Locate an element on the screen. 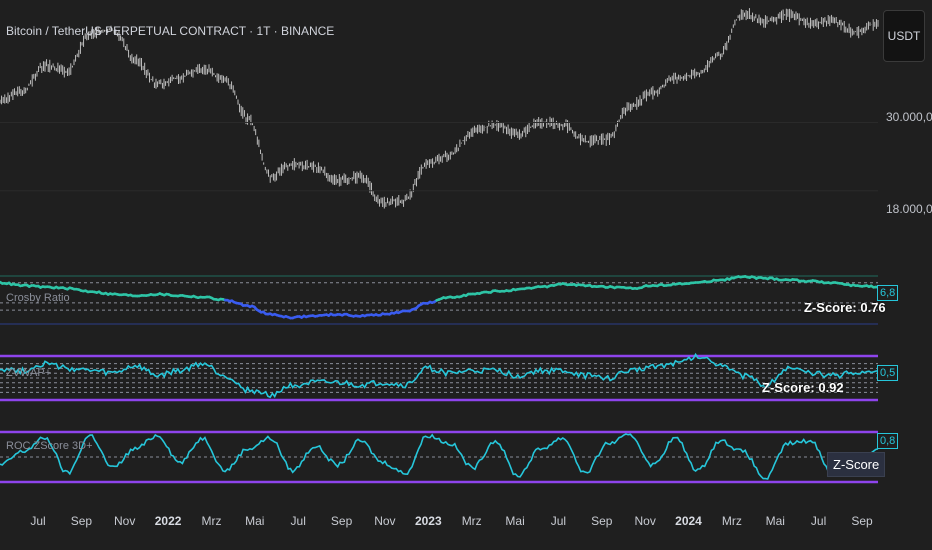 Image resolution: width=932 pixels, height=550 pixels. crosby-ratio-panel is located at coordinates (440, 300).